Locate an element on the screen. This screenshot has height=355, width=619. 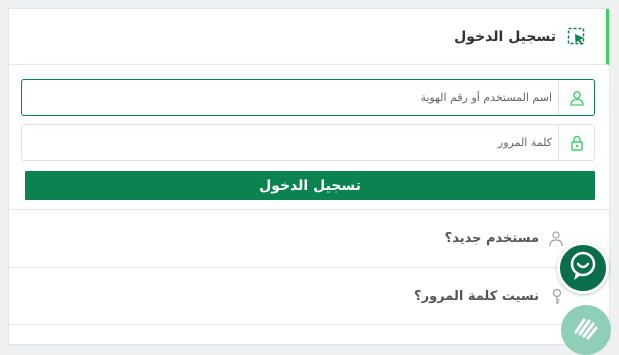
sign-language-icon is located at coordinates (586, 330).